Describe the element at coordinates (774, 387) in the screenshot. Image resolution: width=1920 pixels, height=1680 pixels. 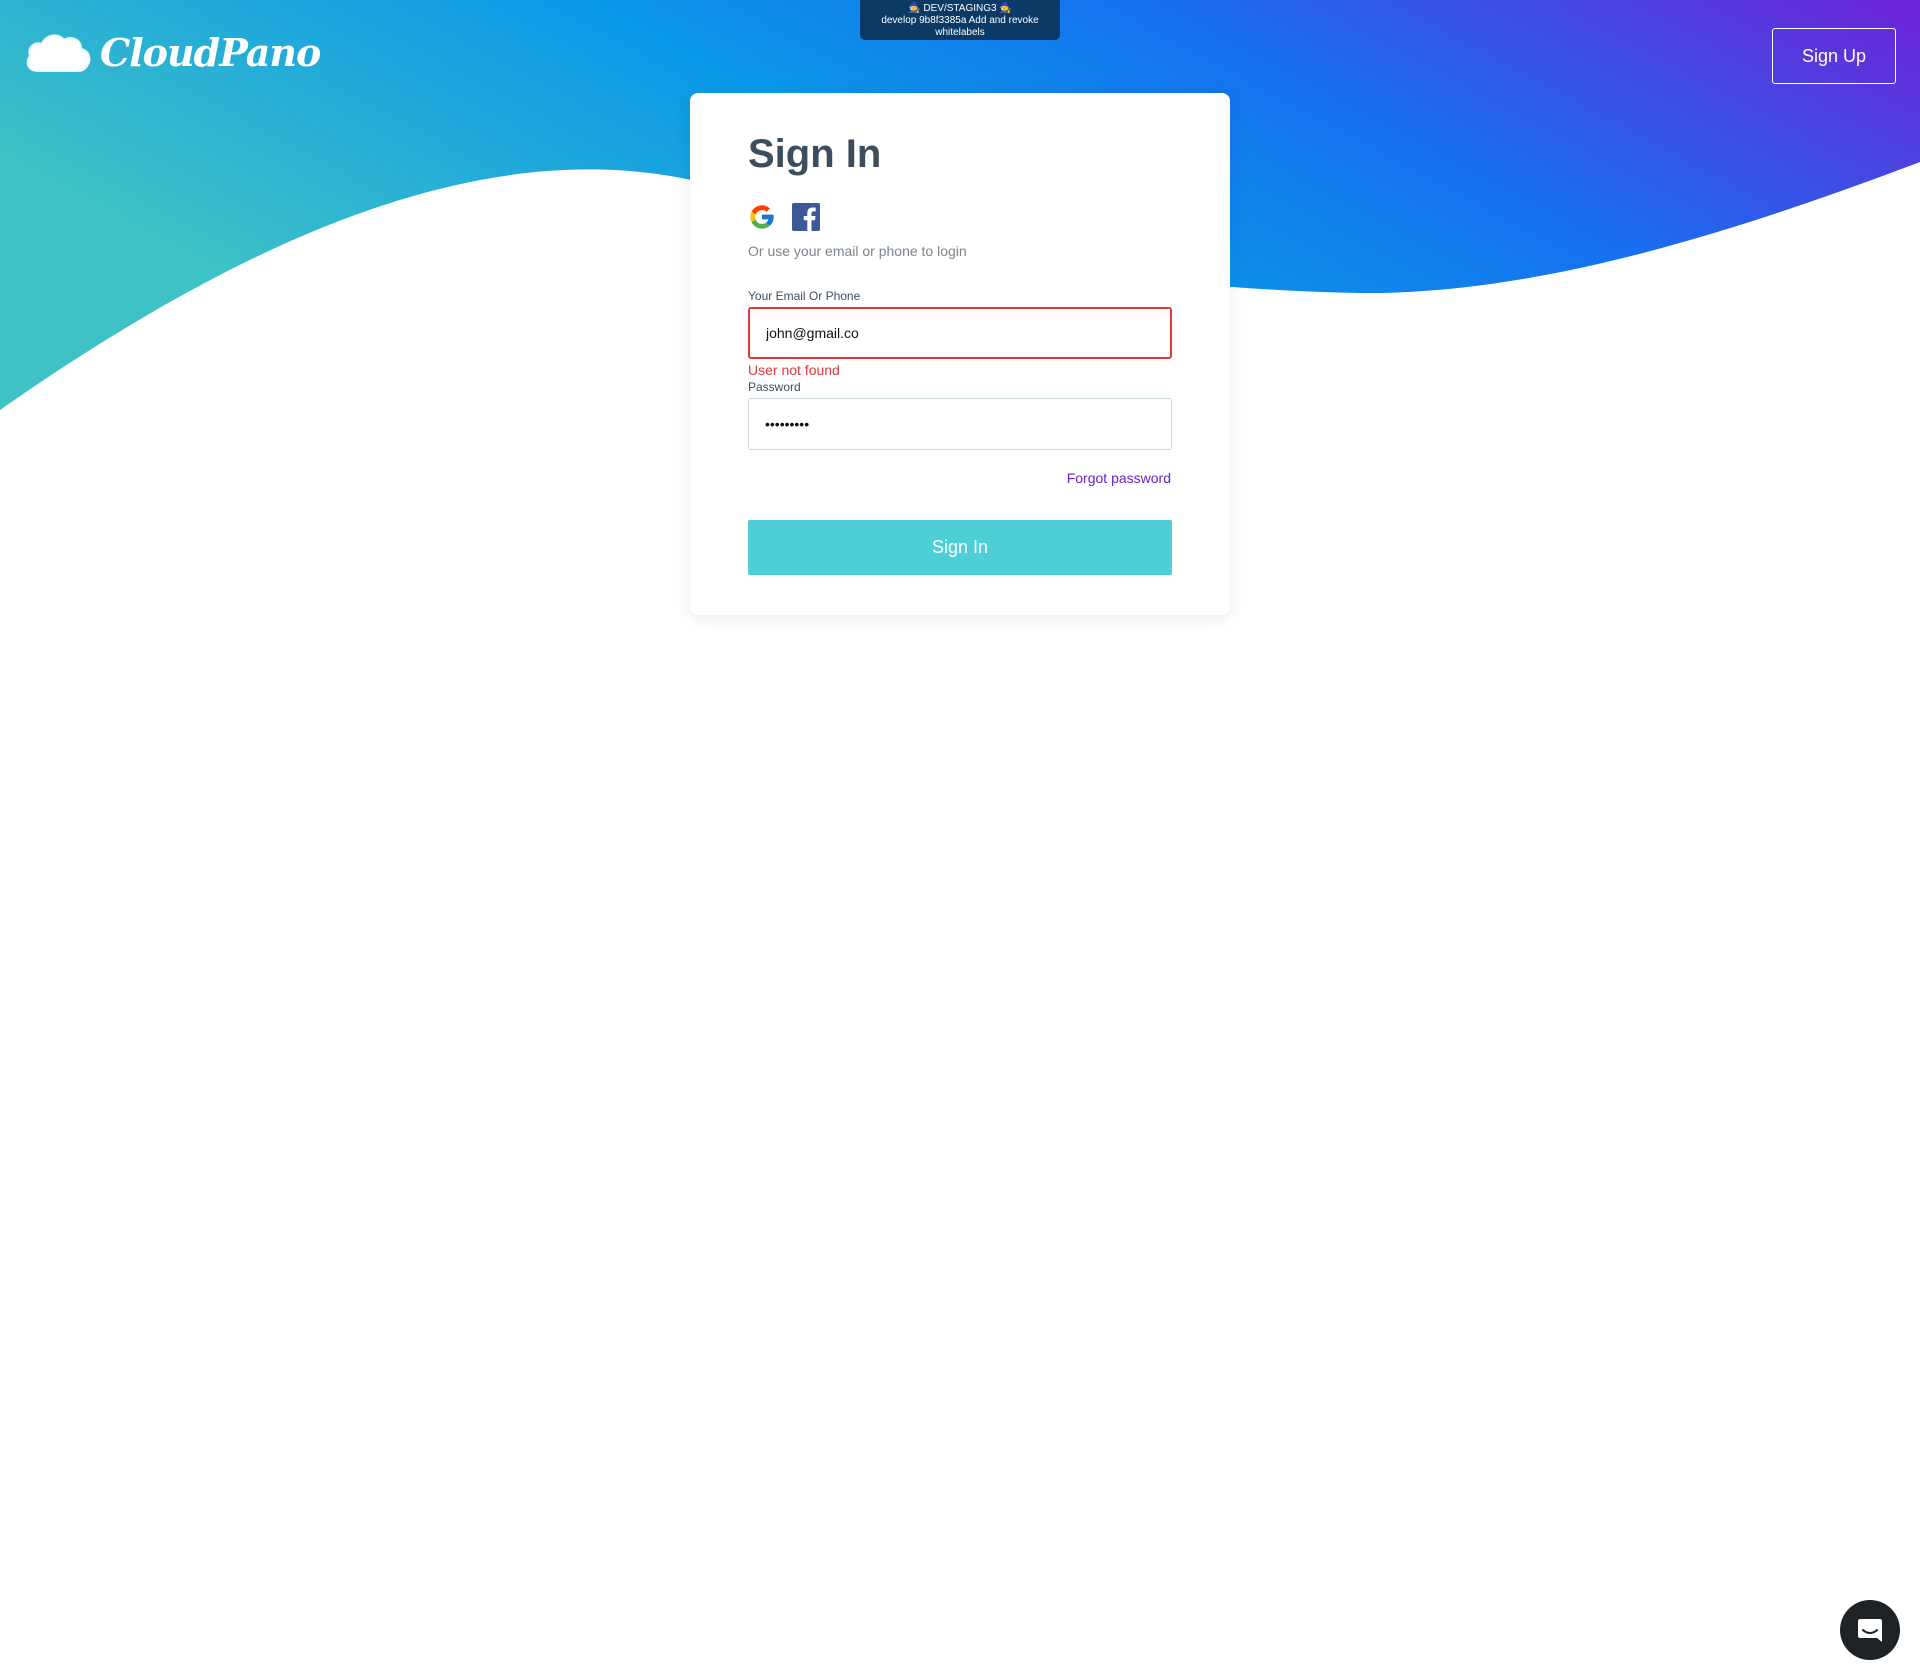
I see `password-field-label: Password` at that location.